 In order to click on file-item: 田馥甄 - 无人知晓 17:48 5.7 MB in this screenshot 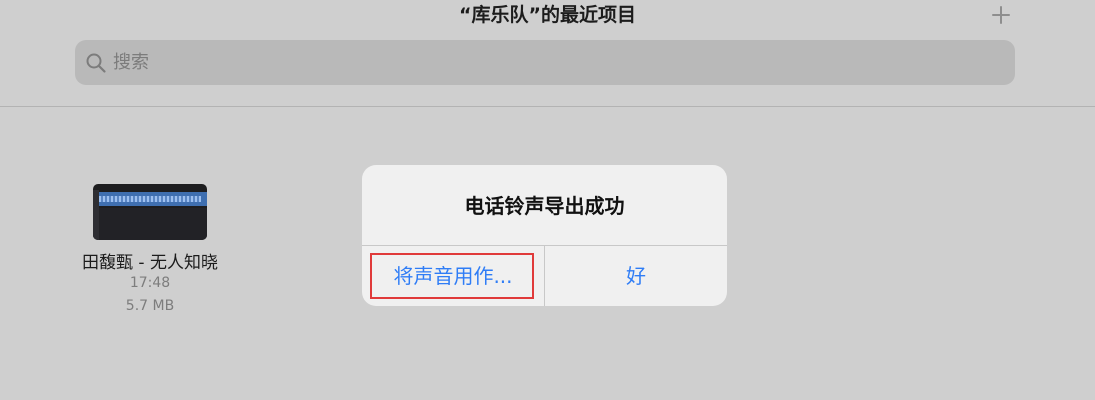, I will do `click(150, 250)`.